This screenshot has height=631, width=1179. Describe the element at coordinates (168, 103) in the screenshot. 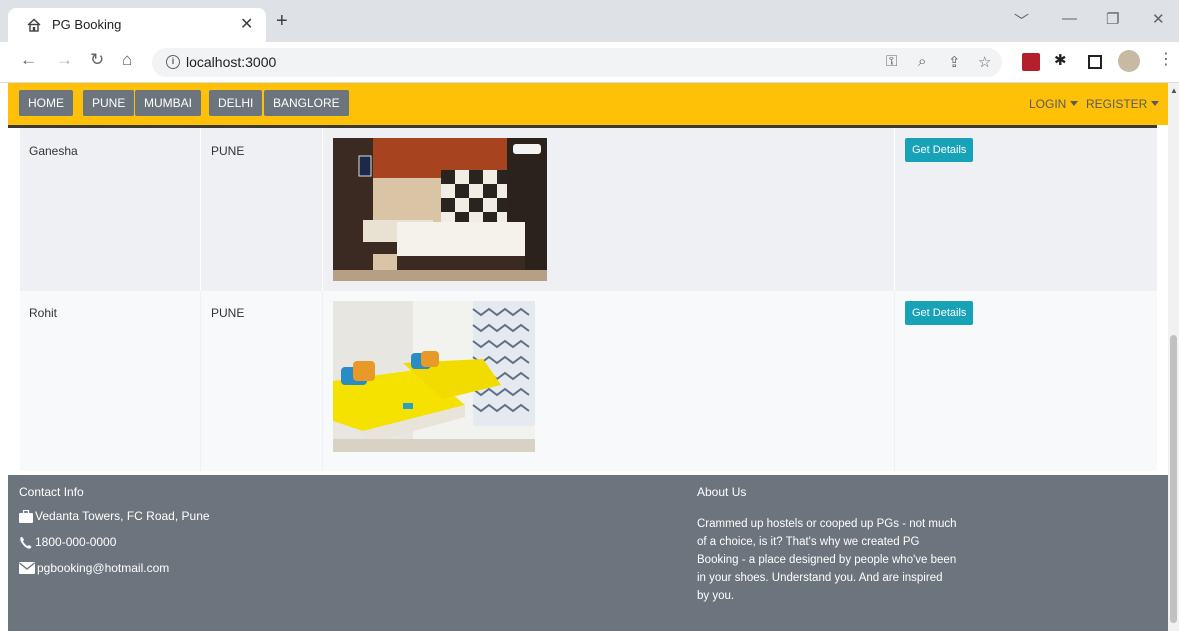

I see `nav-mumbai: MUMBAI` at that location.